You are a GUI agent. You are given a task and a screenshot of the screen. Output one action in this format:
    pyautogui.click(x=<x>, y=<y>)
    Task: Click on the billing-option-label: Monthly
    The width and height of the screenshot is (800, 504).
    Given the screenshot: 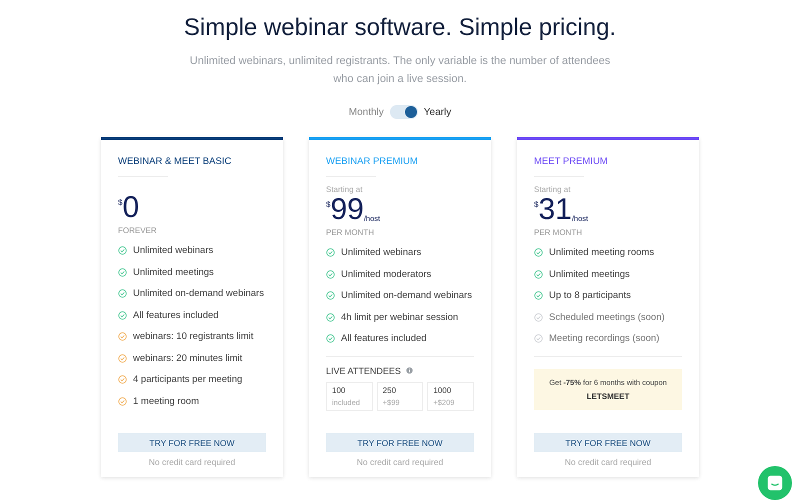 What is the action you would take?
    pyautogui.click(x=366, y=112)
    